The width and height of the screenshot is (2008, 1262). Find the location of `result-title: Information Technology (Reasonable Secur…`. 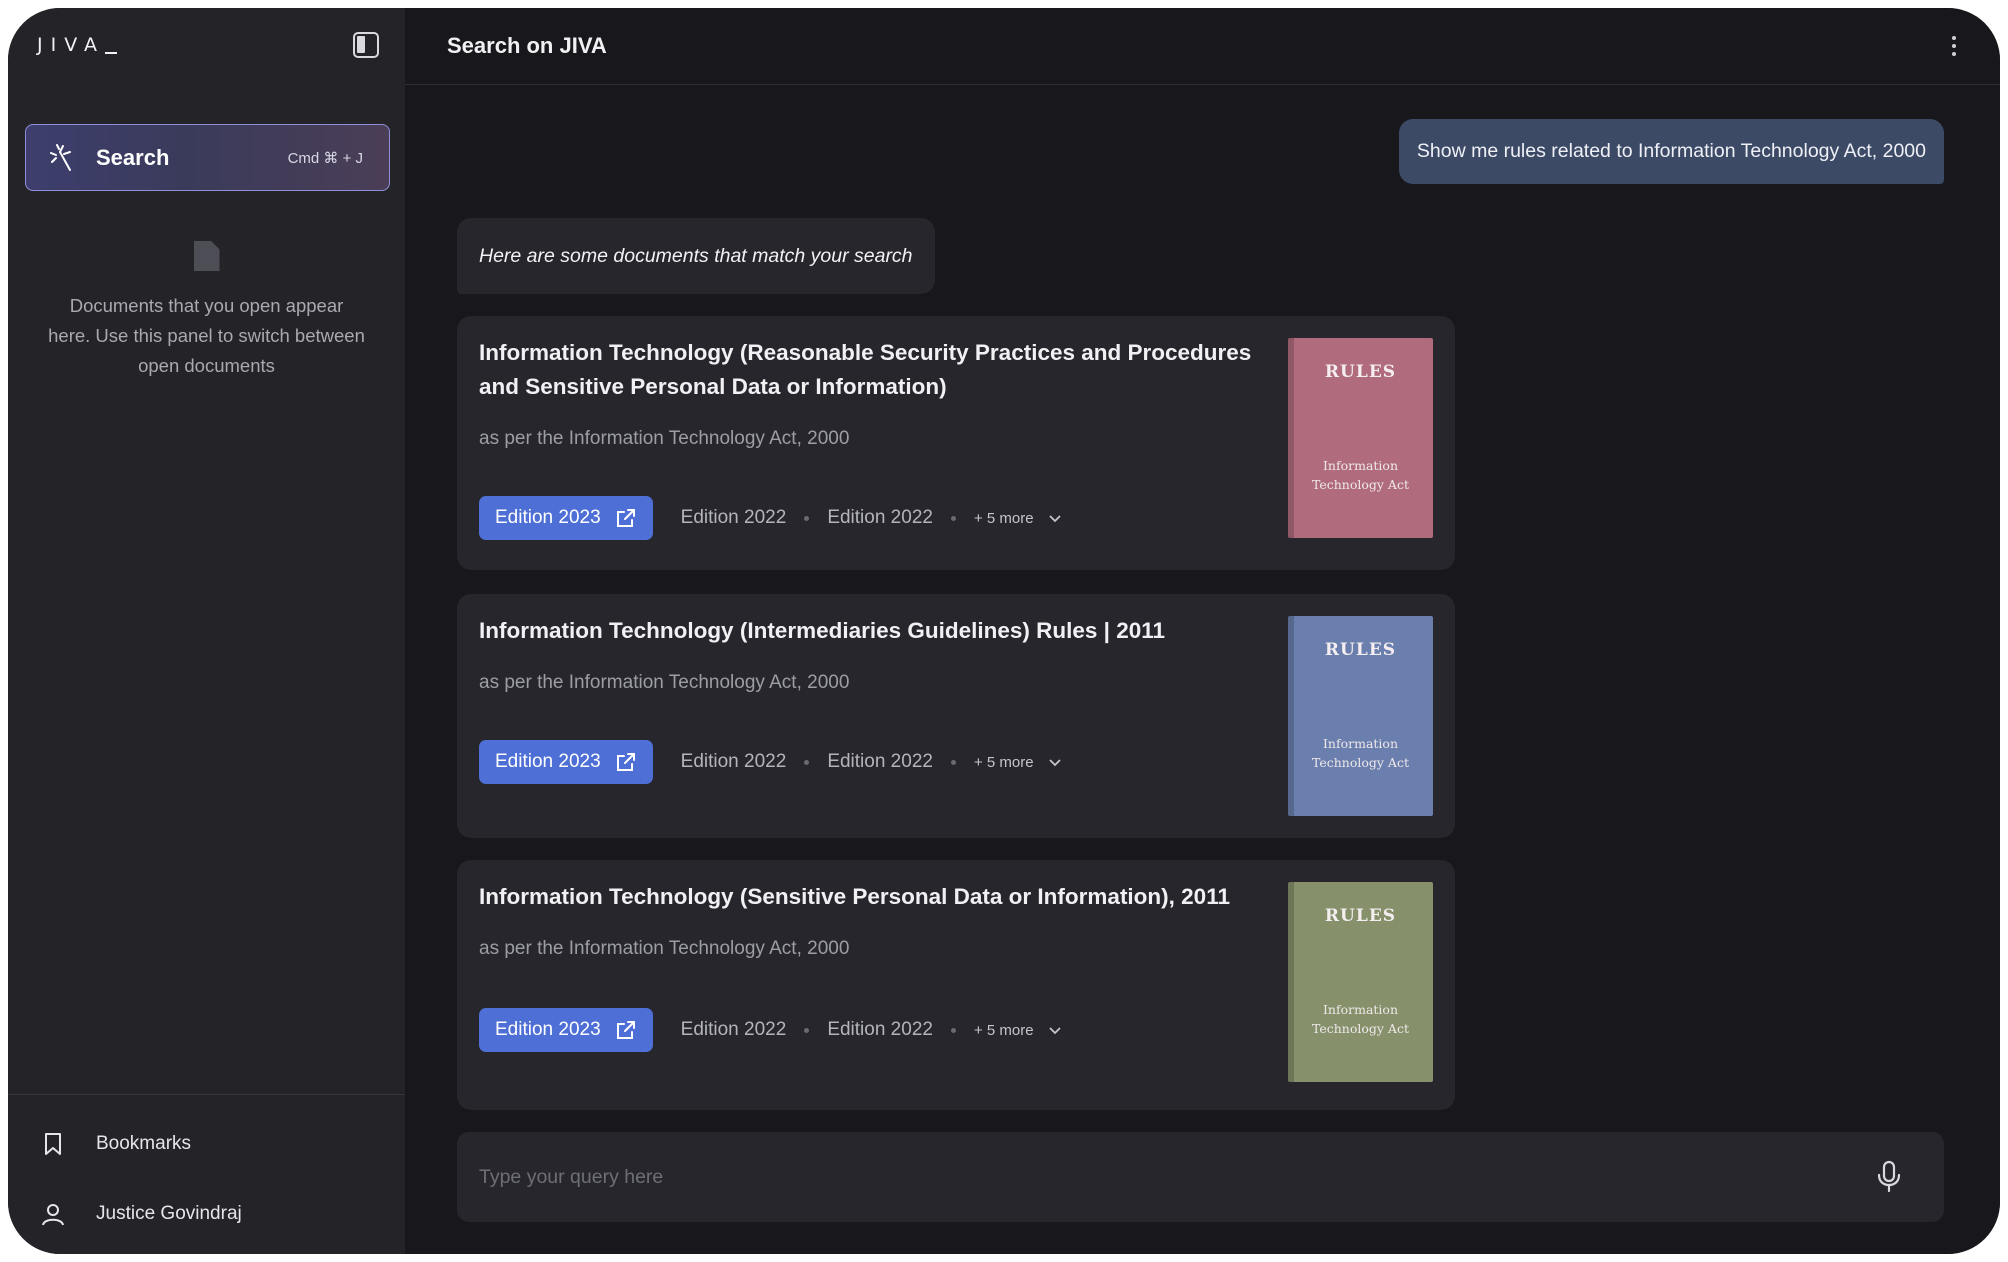

result-title: Information Technology (Reasonable Secur… is located at coordinates (869, 370).